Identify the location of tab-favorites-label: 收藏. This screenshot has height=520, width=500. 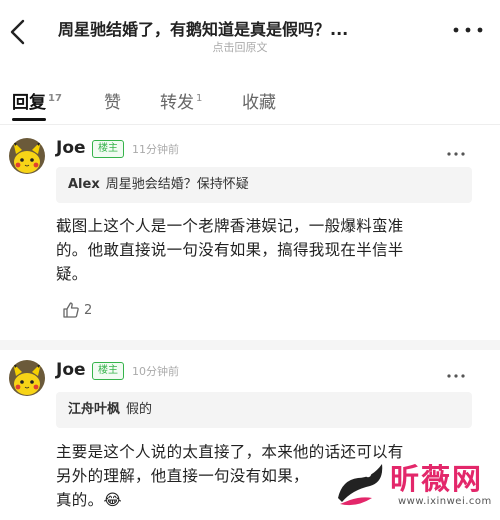
(259, 103).